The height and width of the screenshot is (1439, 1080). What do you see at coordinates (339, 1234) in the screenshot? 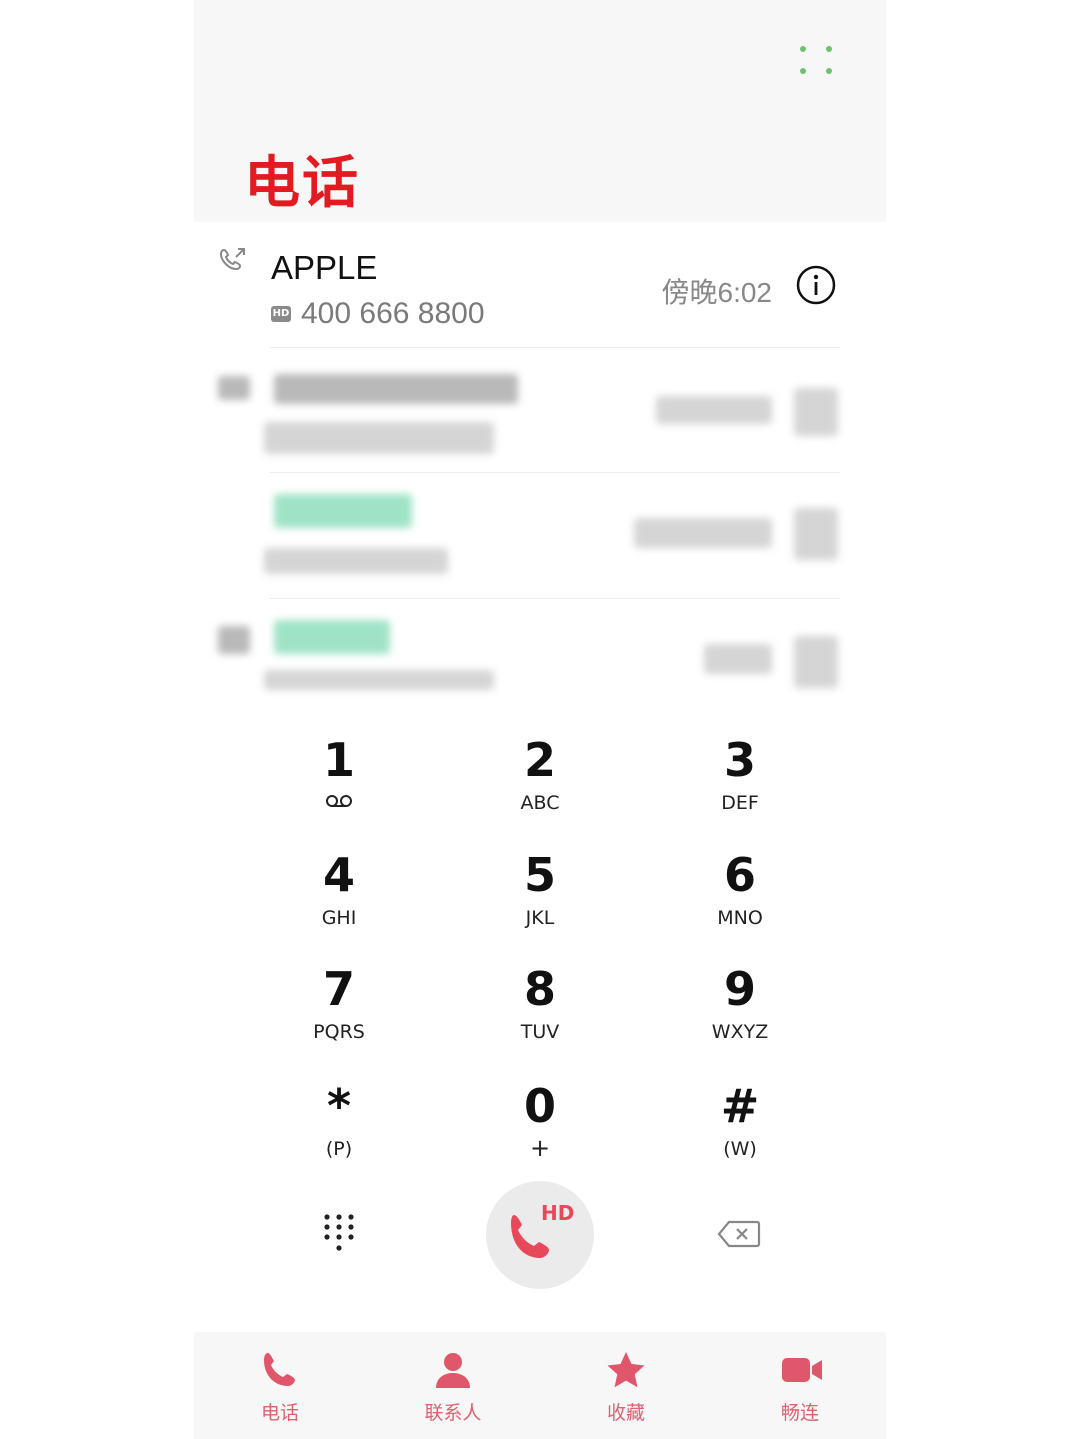
I see `dialpad-icon` at bounding box center [339, 1234].